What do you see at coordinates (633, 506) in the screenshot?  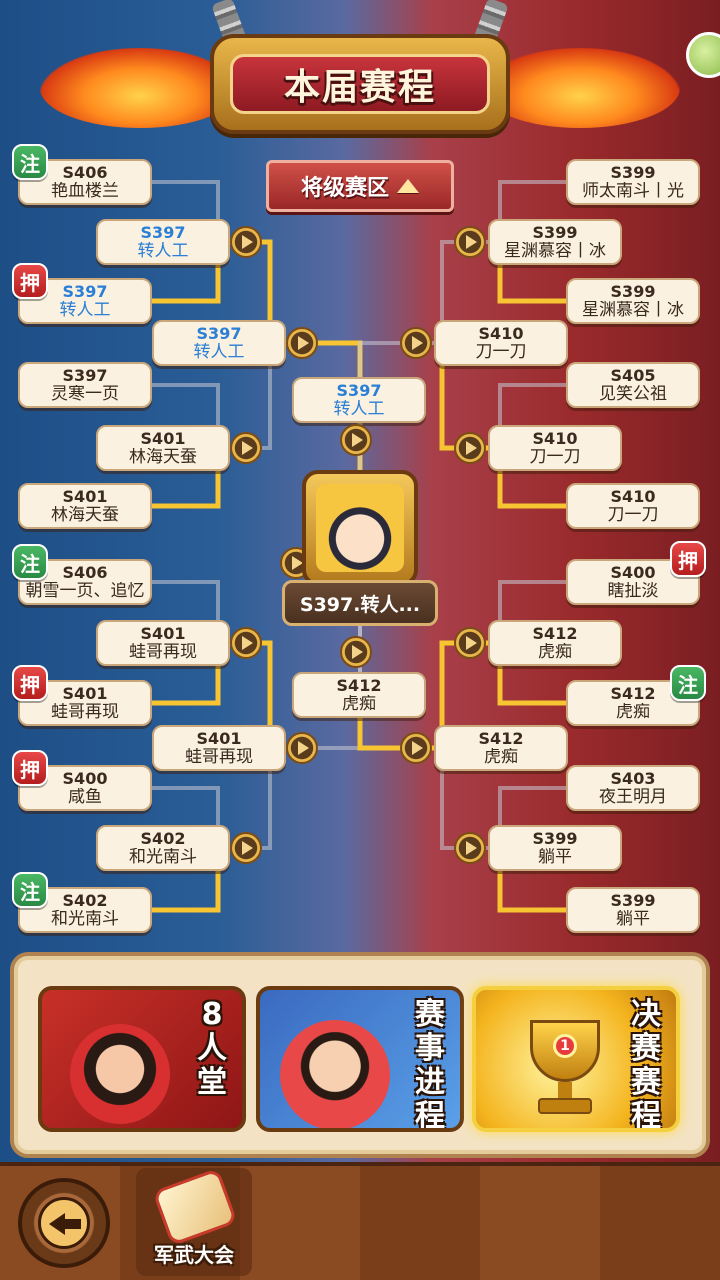 I see `match-card-right-r1-3: S410 刀一刀` at bounding box center [633, 506].